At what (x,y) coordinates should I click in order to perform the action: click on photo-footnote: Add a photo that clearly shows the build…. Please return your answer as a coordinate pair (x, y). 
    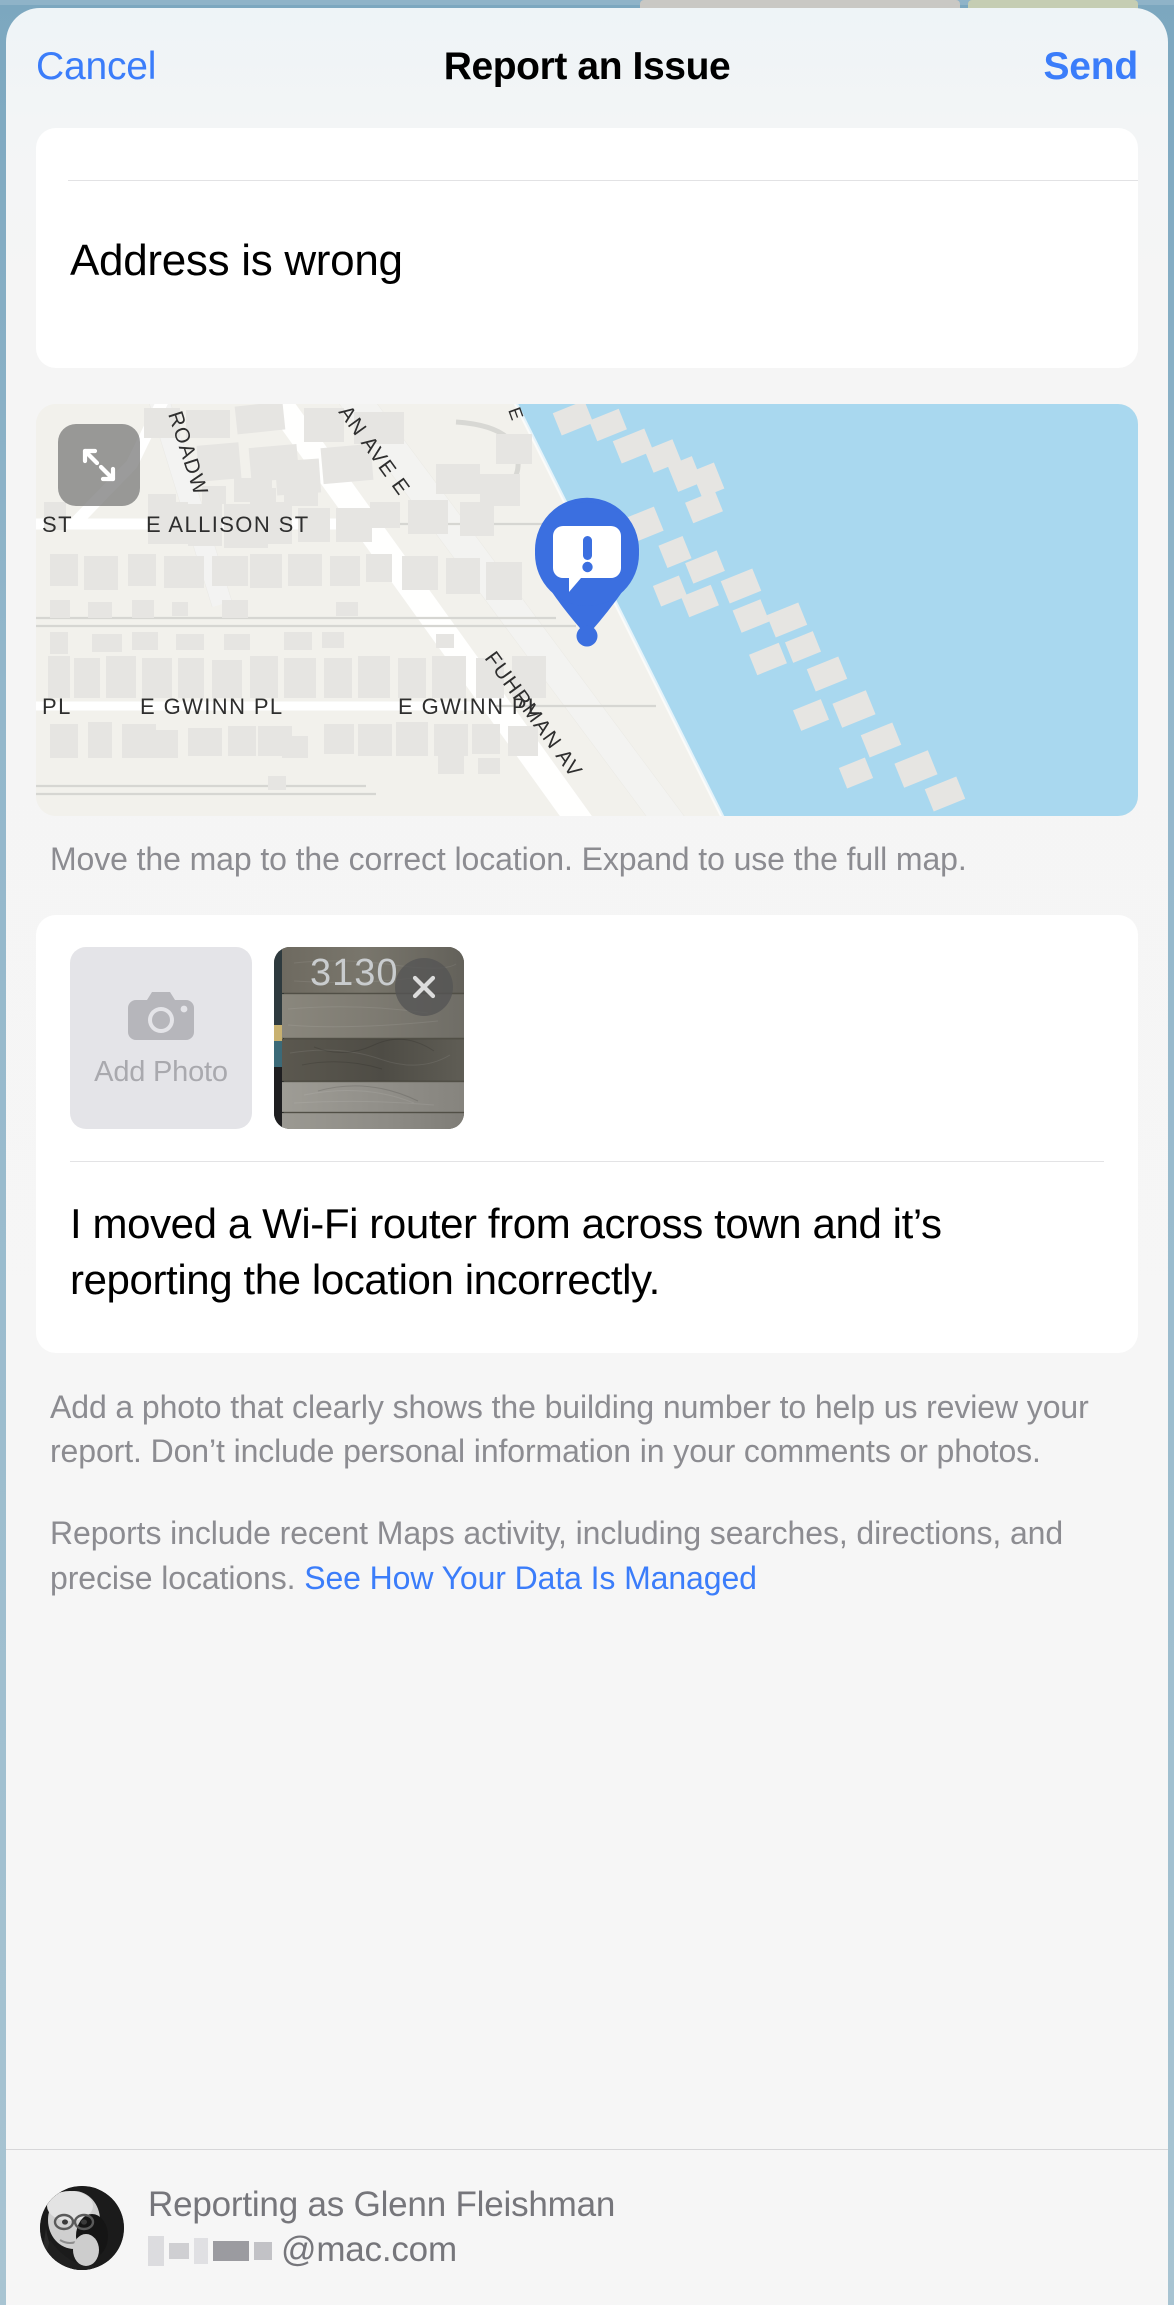
    Looking at the image, I should click on (569, 1429).